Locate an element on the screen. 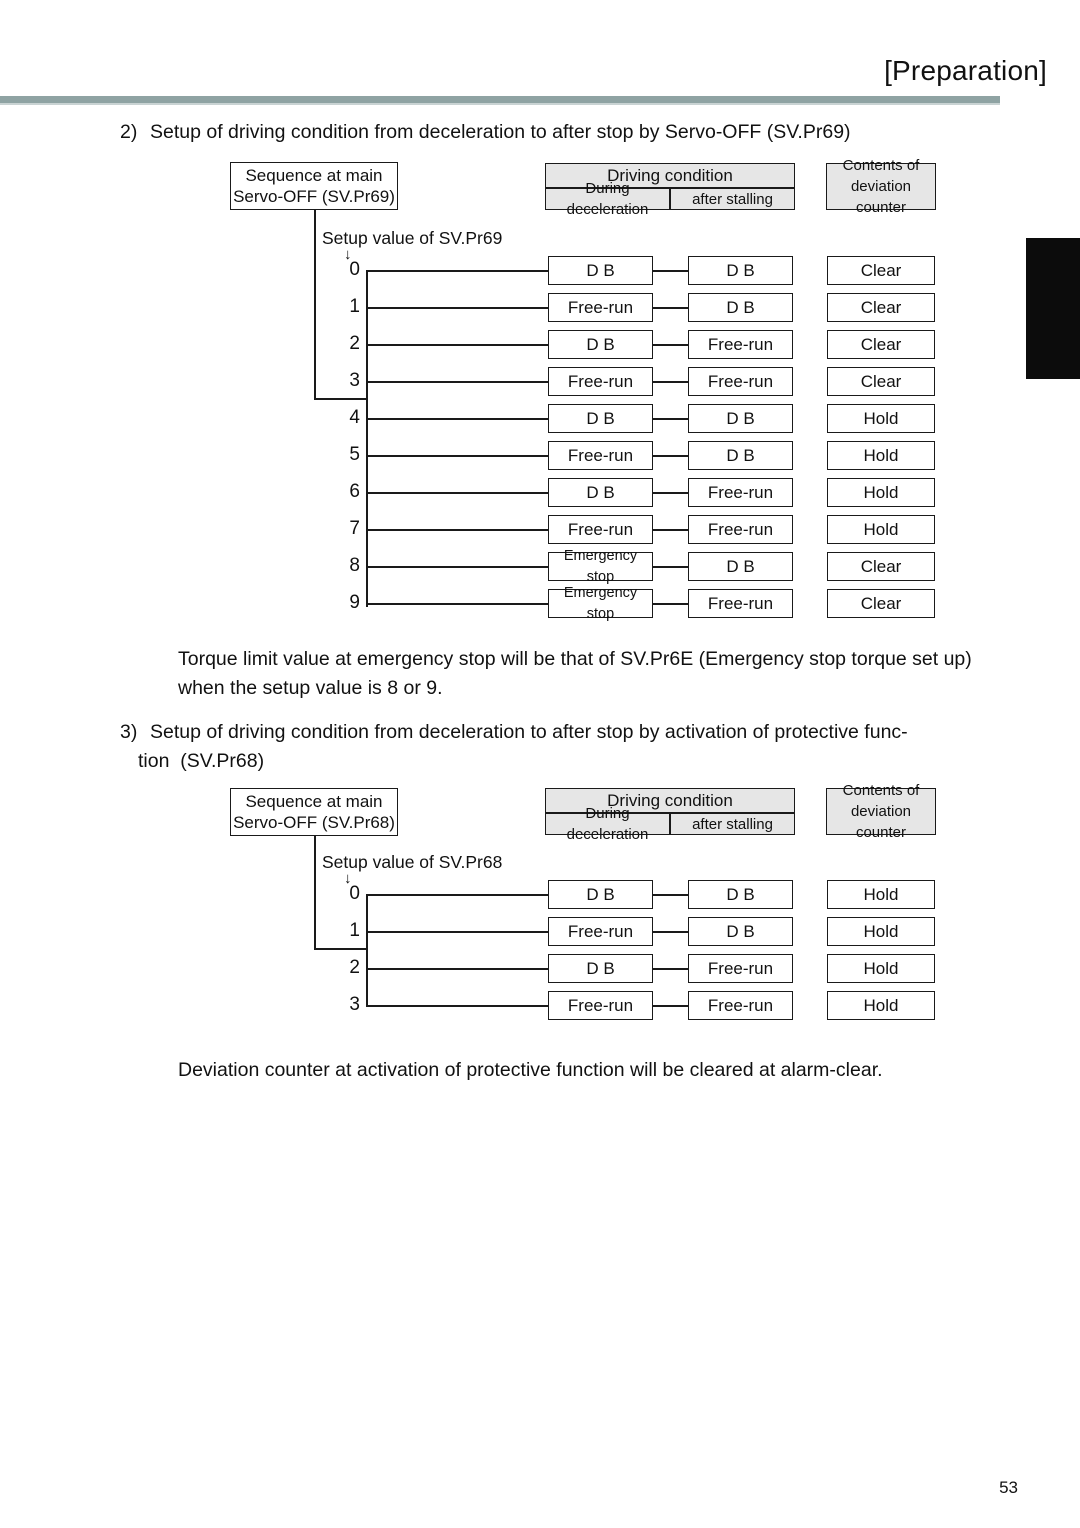 The width and height of the screenshot is (1080, 1528). row-label: 3 is located at coordinates (354, 1004).